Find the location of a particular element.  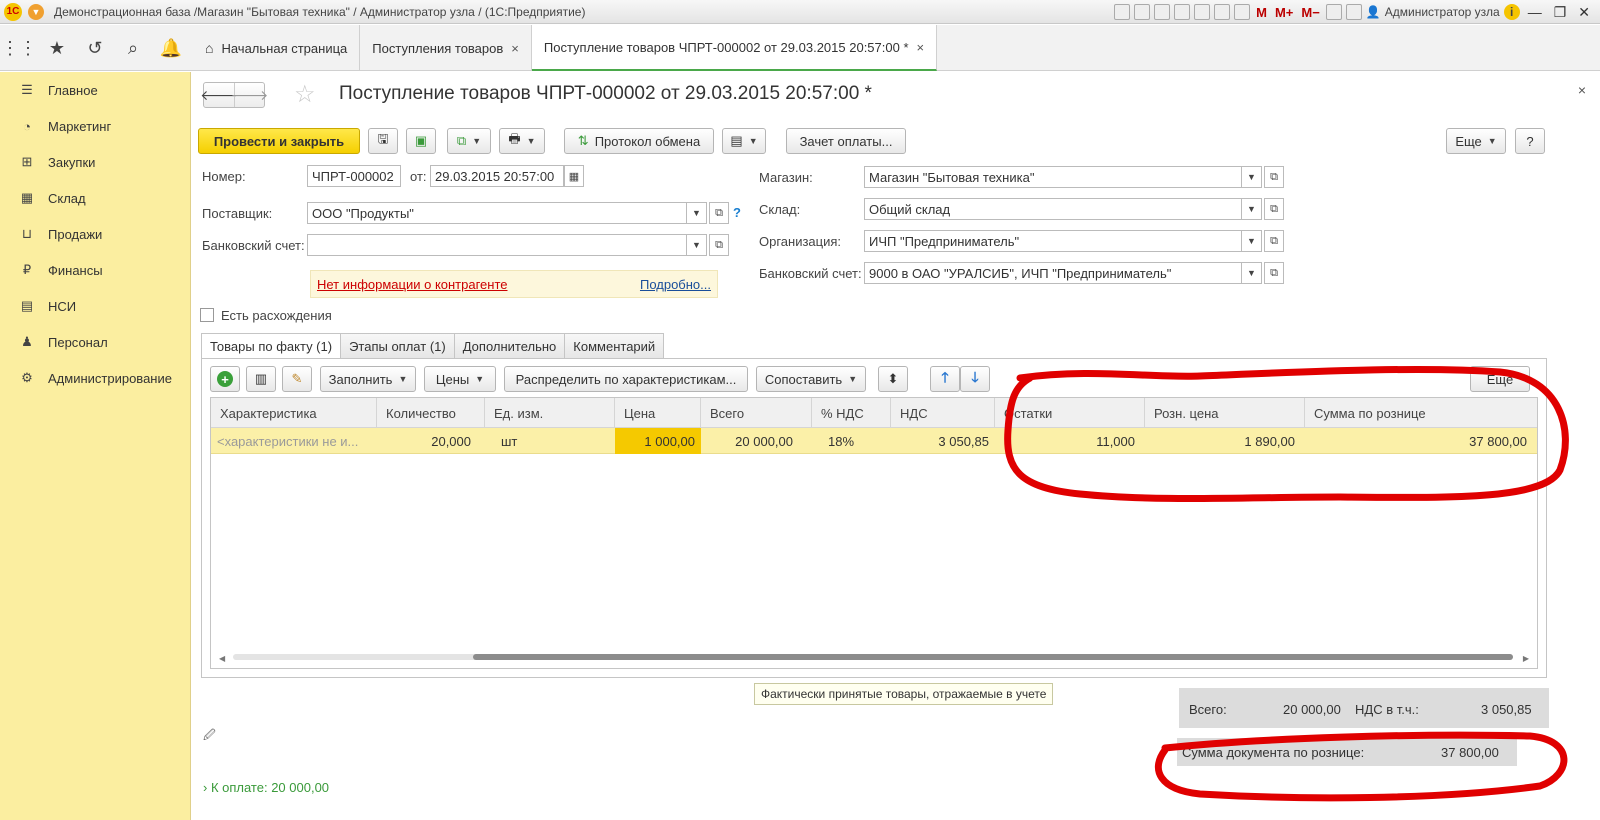

post-button: ▣ is located at coordinates (421, 141).